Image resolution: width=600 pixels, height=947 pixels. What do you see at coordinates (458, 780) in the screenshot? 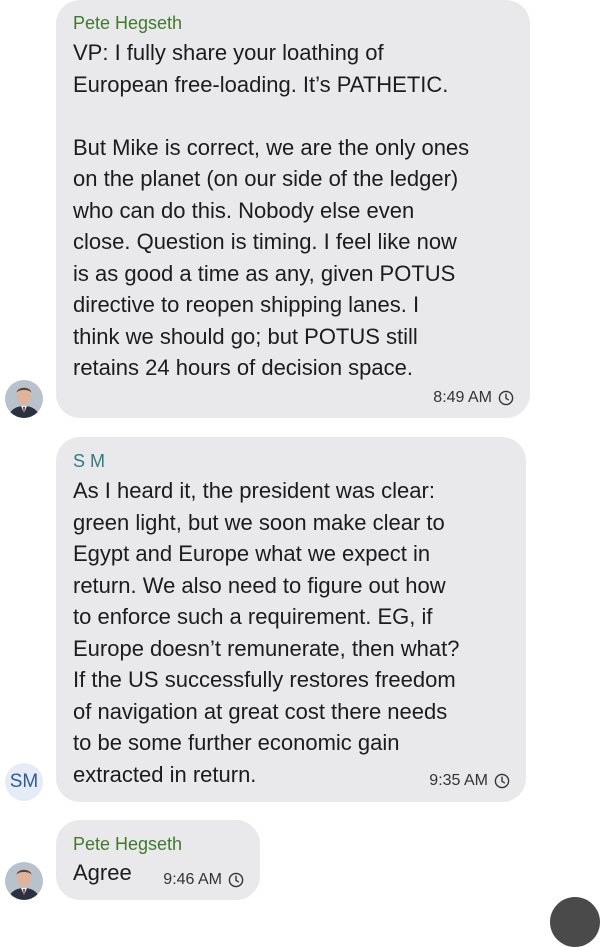
I see `message-time: 9:35 AM` at bounding box center [458, 780].